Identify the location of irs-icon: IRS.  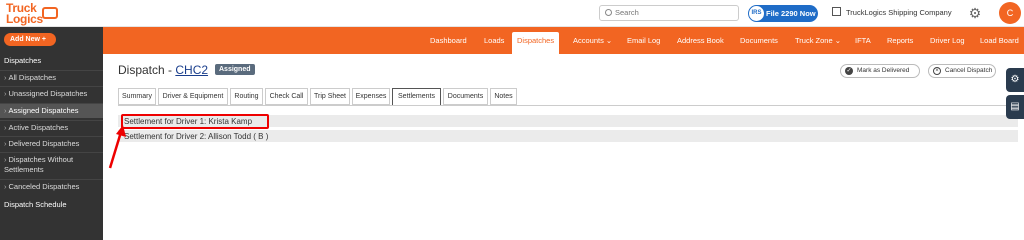
(756, 13).